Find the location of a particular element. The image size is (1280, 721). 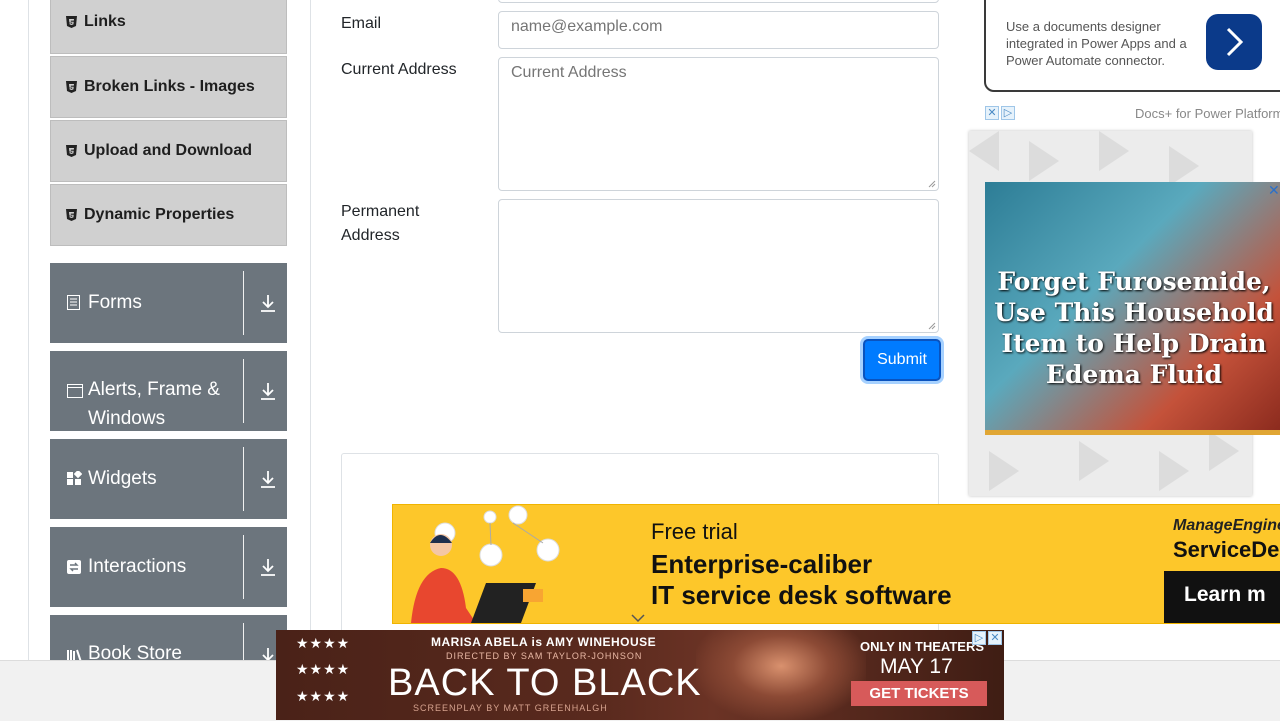

email-label: Email is located at coordinates (361, 23).